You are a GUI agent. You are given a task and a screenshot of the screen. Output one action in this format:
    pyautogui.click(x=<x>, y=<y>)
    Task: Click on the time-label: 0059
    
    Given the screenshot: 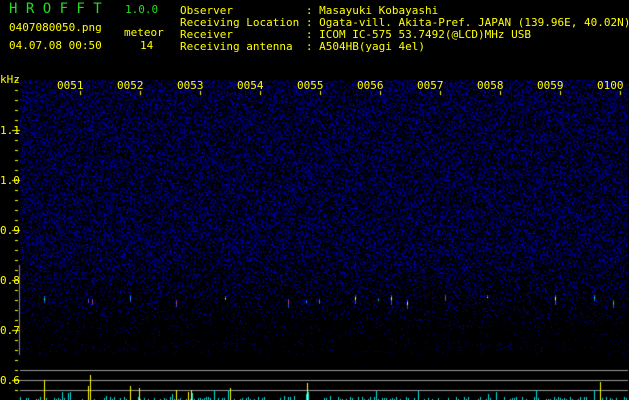 What is the action you would take?
    pyautogui.click(x=550, y=85)
    